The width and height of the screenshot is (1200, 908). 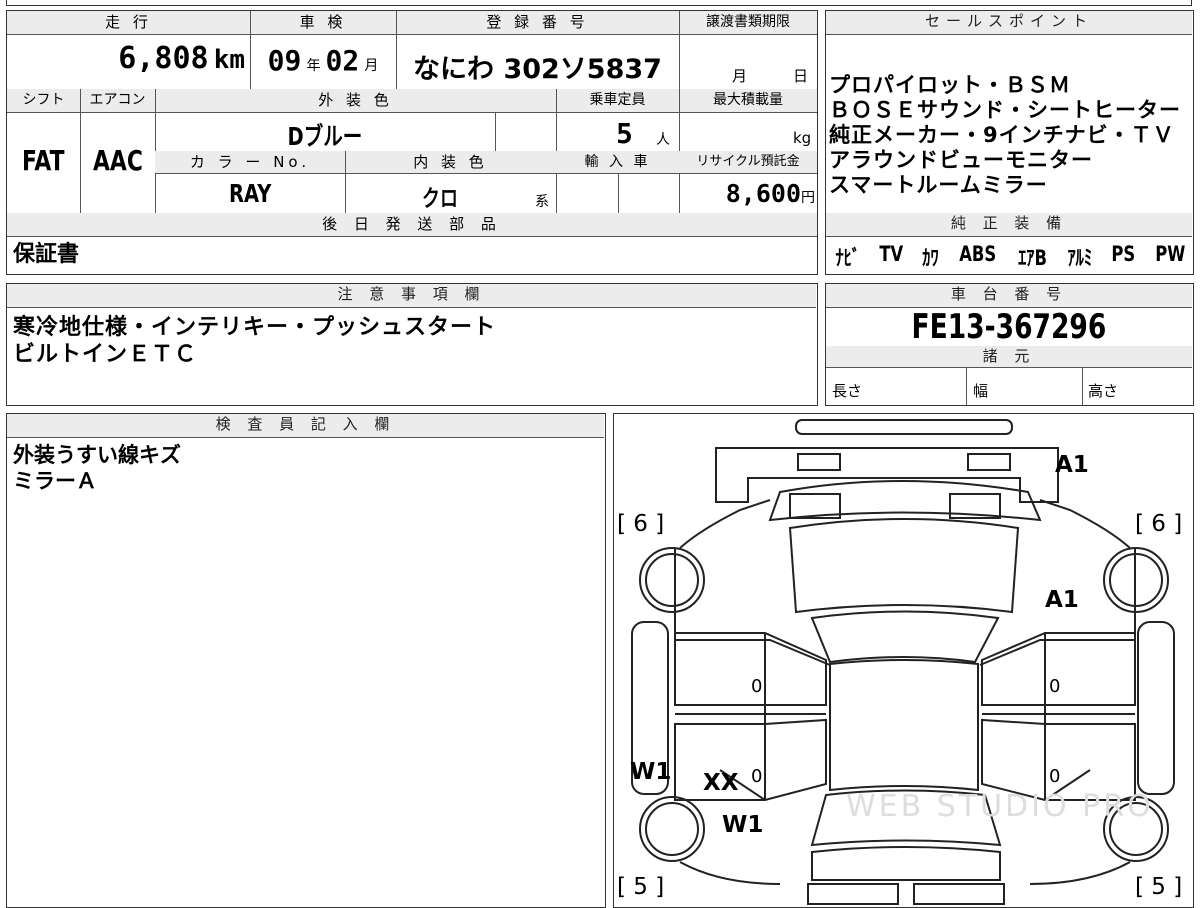 What do you see at coordinates (748, 101) in the screenshot?
I see `maxload-header: 最大積載量` at bounding box center [748, 101].